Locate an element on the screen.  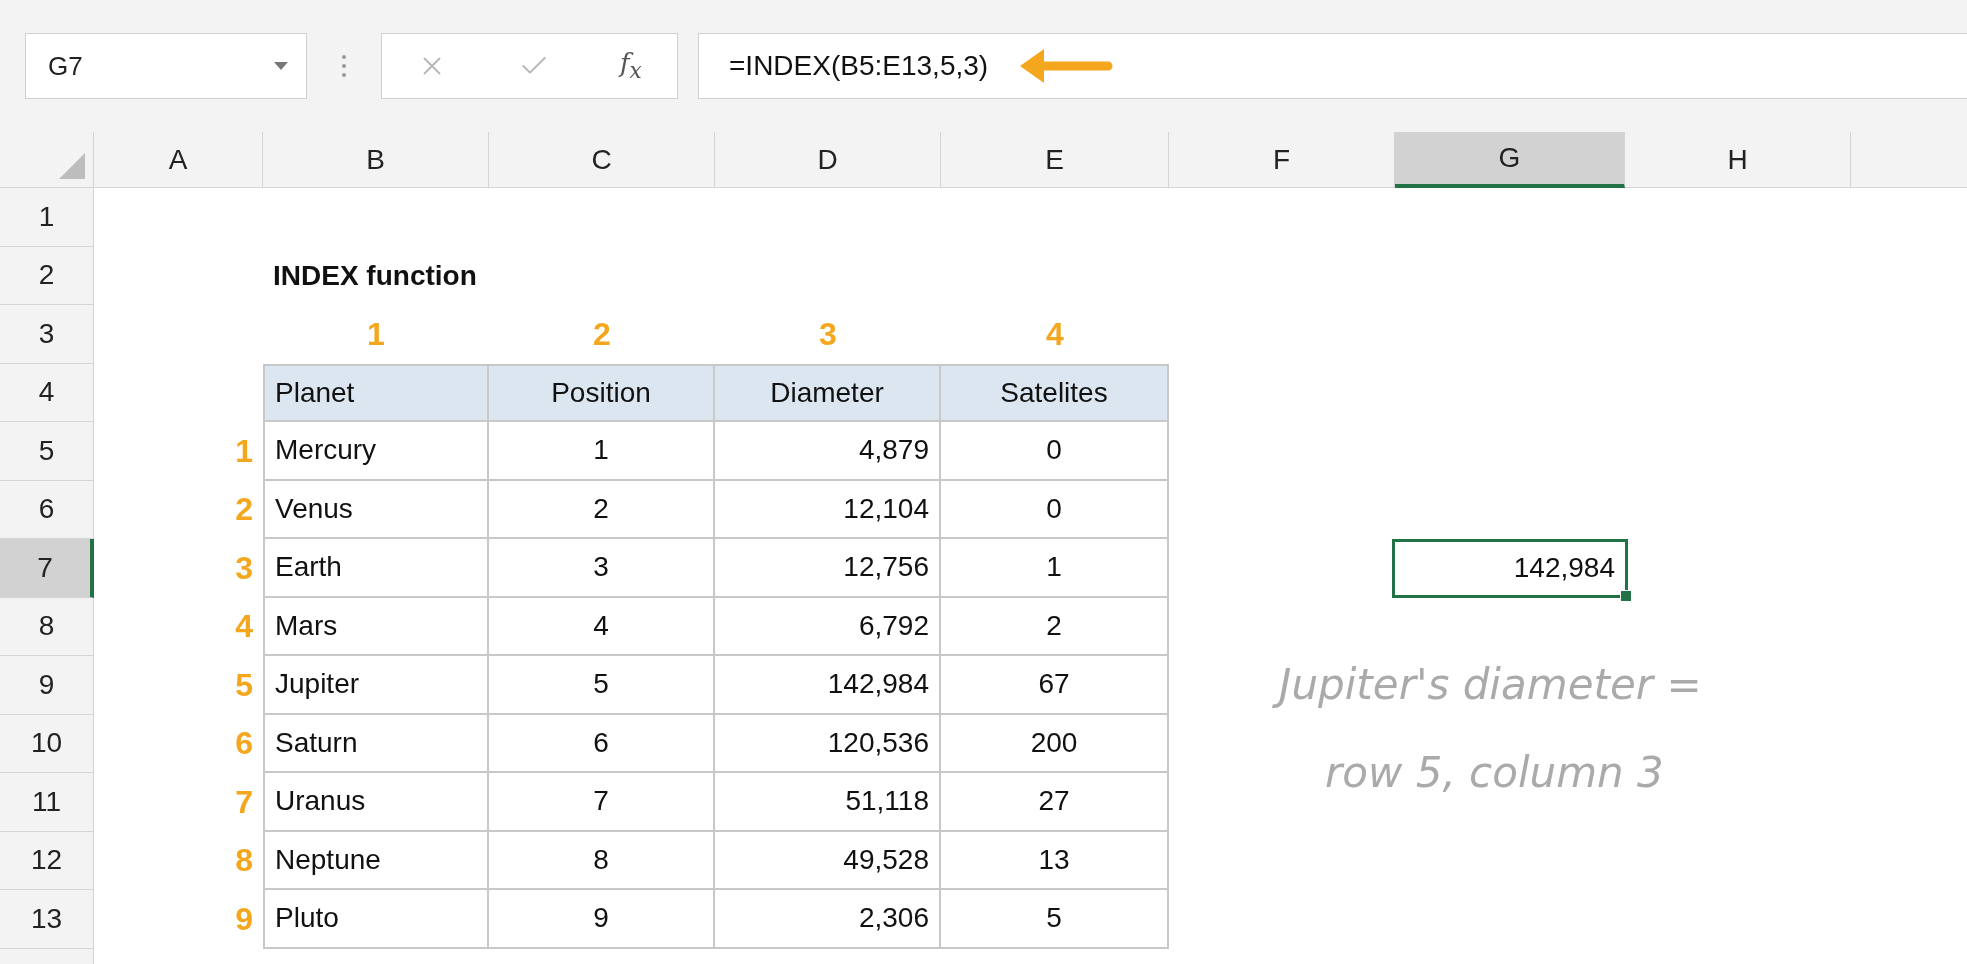
row-number: 7 is located at coordinates (244, 802).